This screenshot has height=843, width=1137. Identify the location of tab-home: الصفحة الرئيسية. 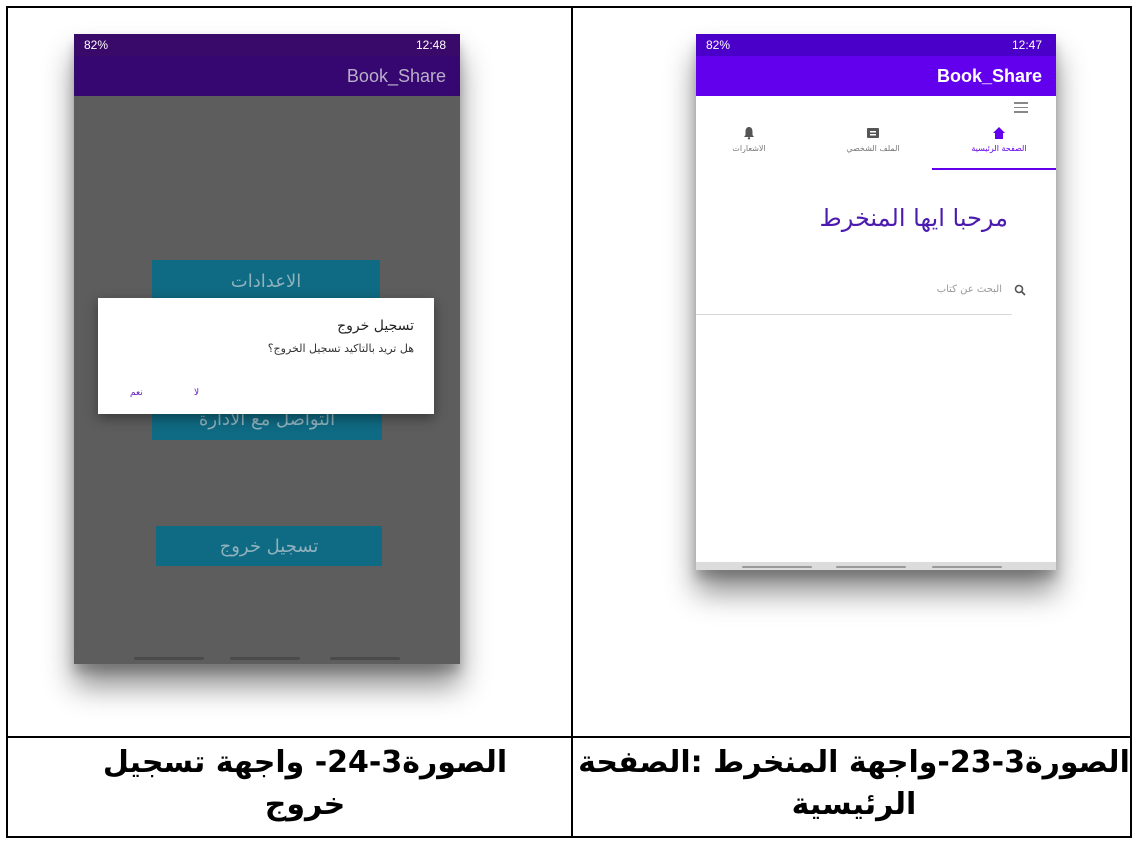
(999, 146).